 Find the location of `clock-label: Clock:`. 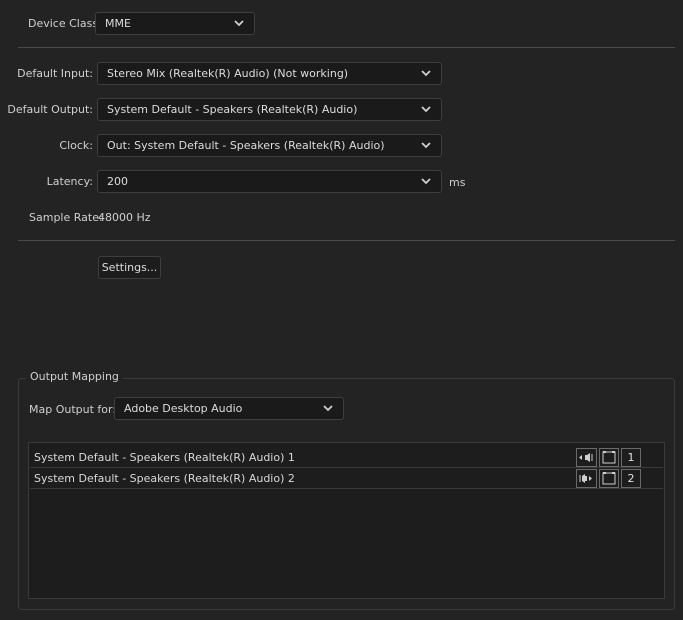

clock-label: Clock: is located at coordinates (76, 145).